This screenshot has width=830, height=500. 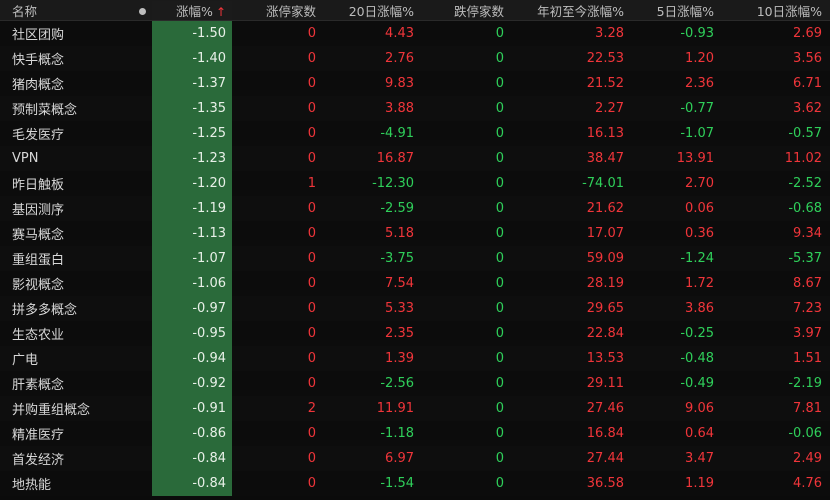 What do you see at coordinates (399, 233) in the screenshot?
I see `row-20d-change: 5.18` at bounding box center [399, 233].